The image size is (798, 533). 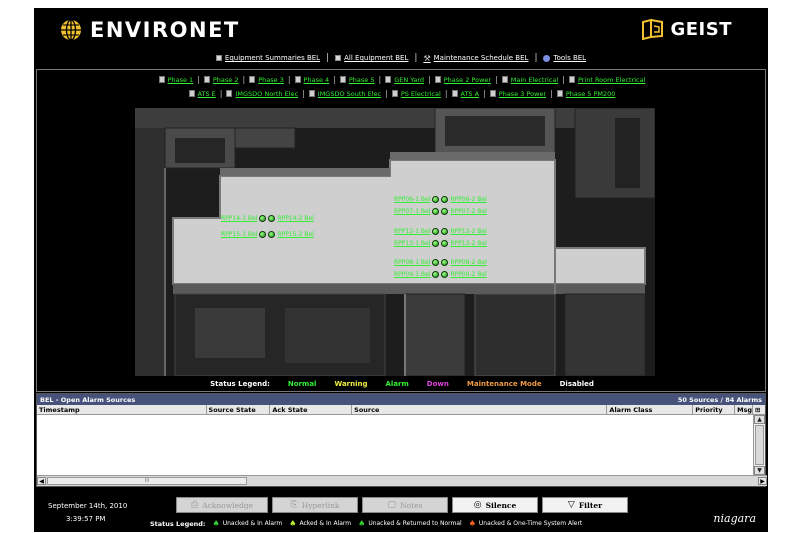 I want to click on horizontal-scrollbar: ◀ III ▶, so click(x=402, y=480).